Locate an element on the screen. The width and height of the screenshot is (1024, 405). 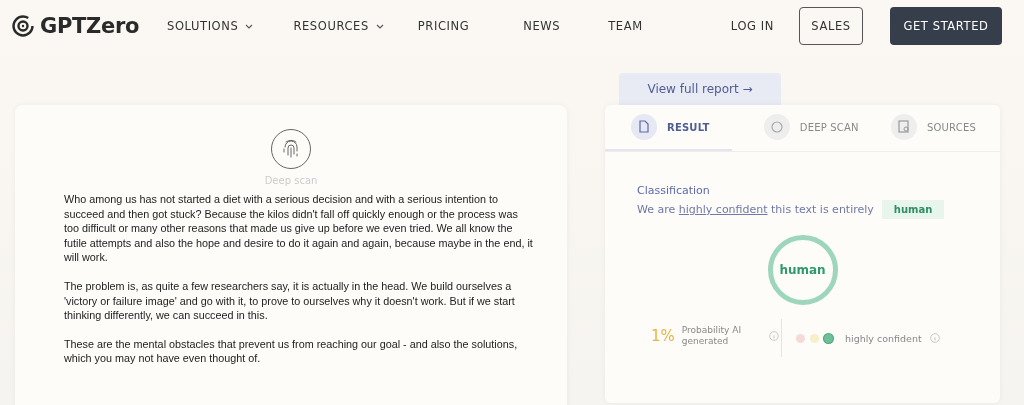
nav-link: PRICING is located at coordinates (443, 26).